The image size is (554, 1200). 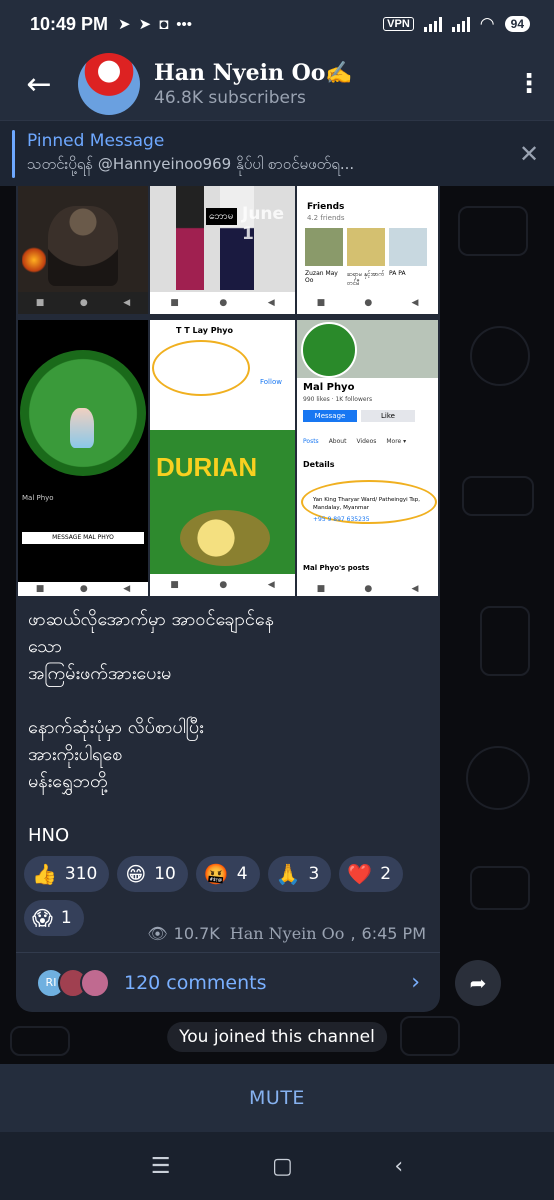 I want to click on grin-icon: 😁, so click(x=136, y=874).